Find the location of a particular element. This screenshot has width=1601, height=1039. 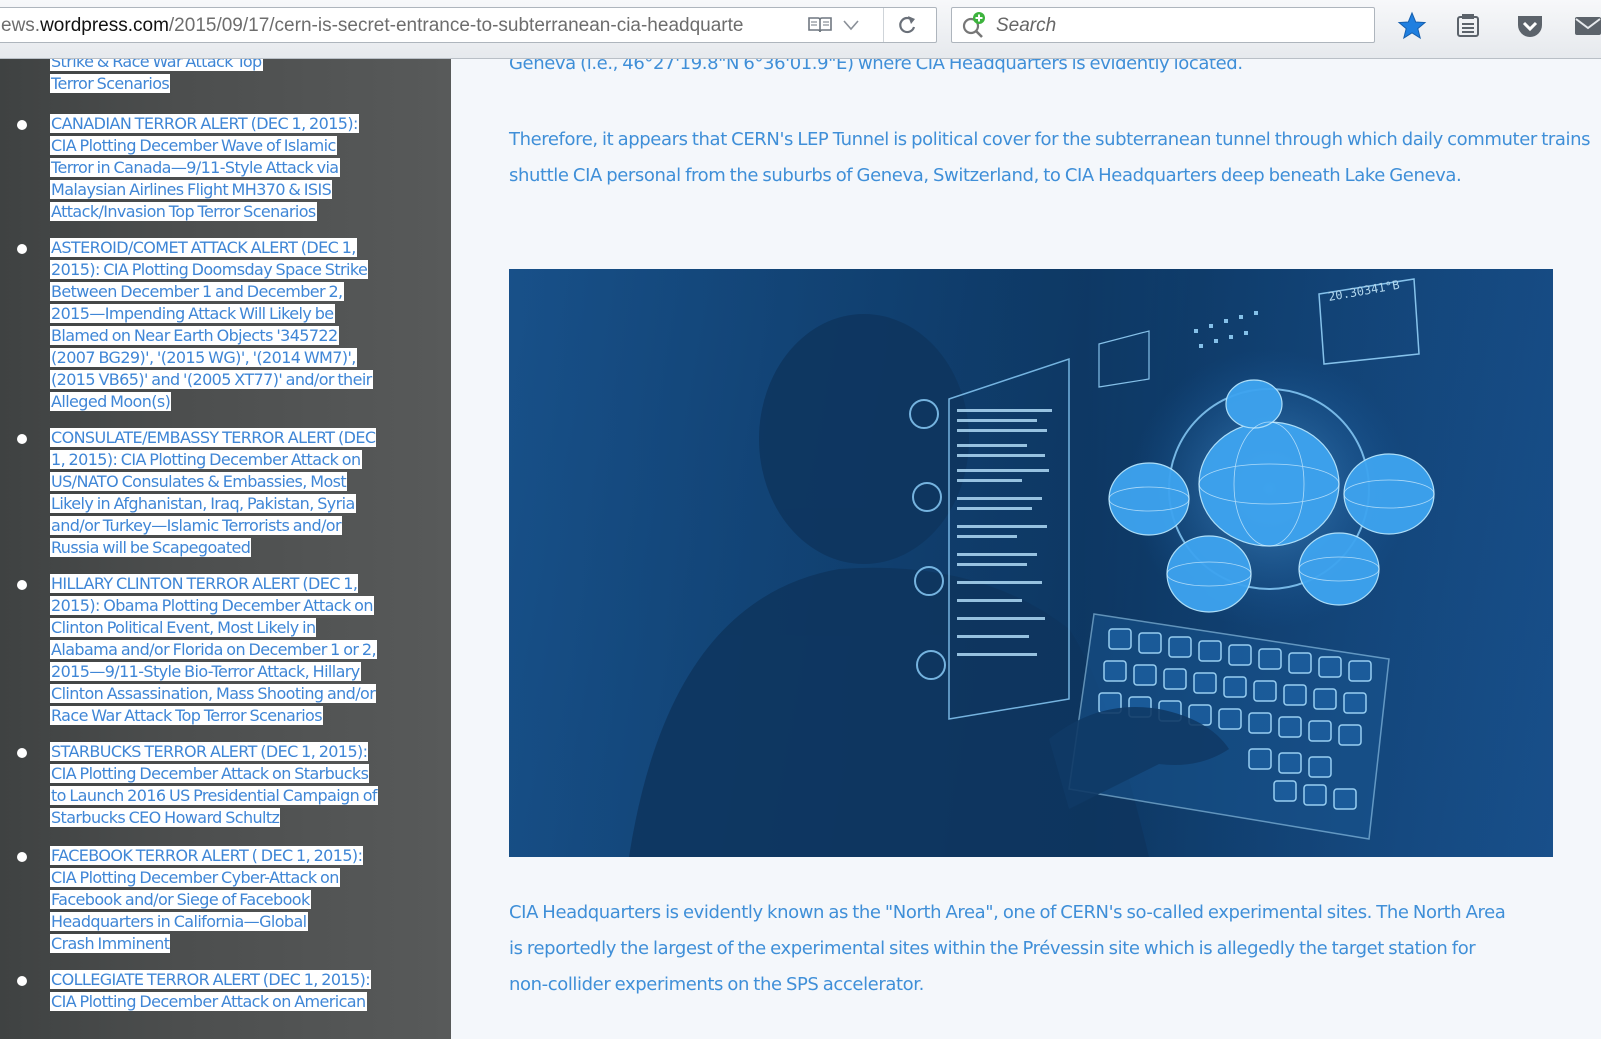

url-prefix: ews. is located at coordinates (21, 25).